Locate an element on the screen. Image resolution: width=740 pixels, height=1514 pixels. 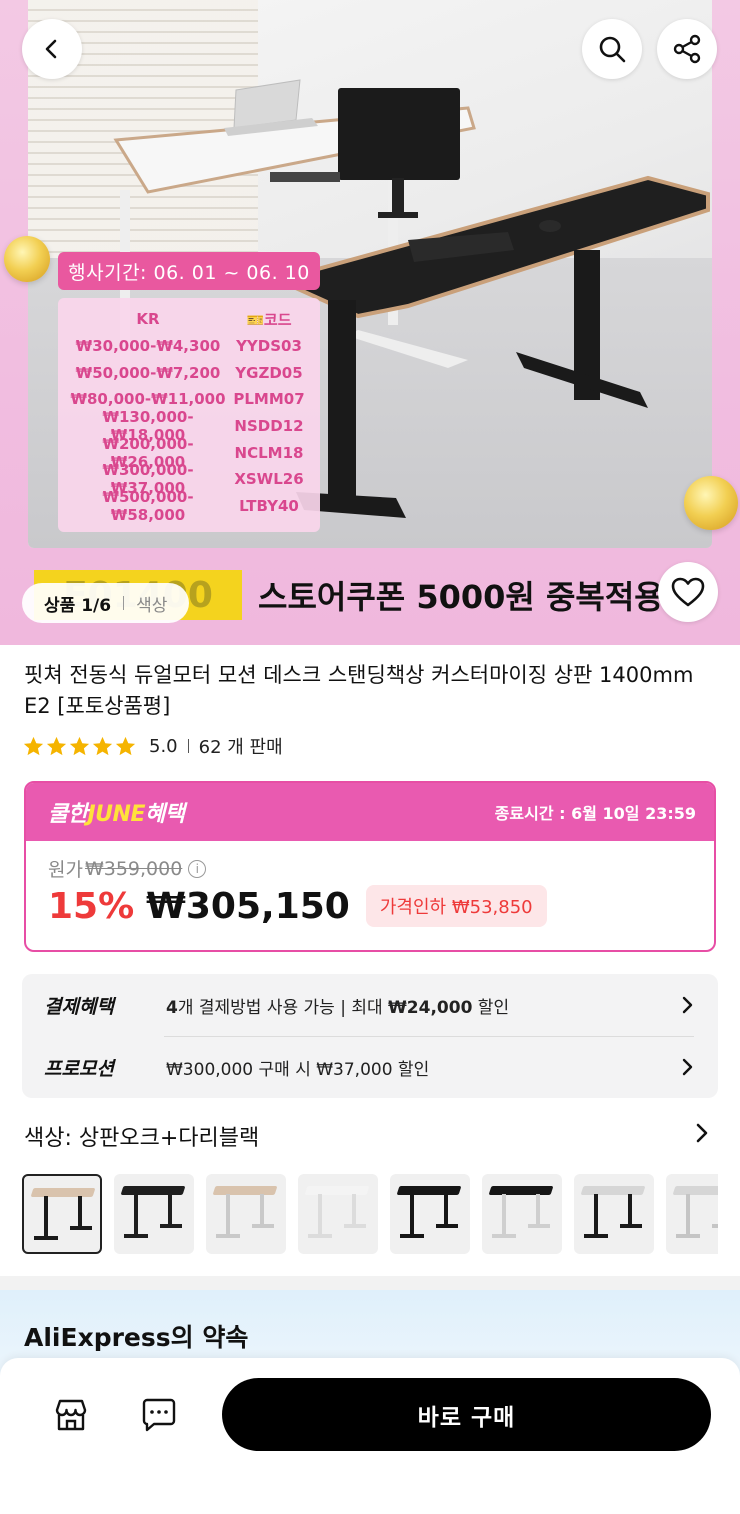
chat-icon is located at coordinates (159, 1415).